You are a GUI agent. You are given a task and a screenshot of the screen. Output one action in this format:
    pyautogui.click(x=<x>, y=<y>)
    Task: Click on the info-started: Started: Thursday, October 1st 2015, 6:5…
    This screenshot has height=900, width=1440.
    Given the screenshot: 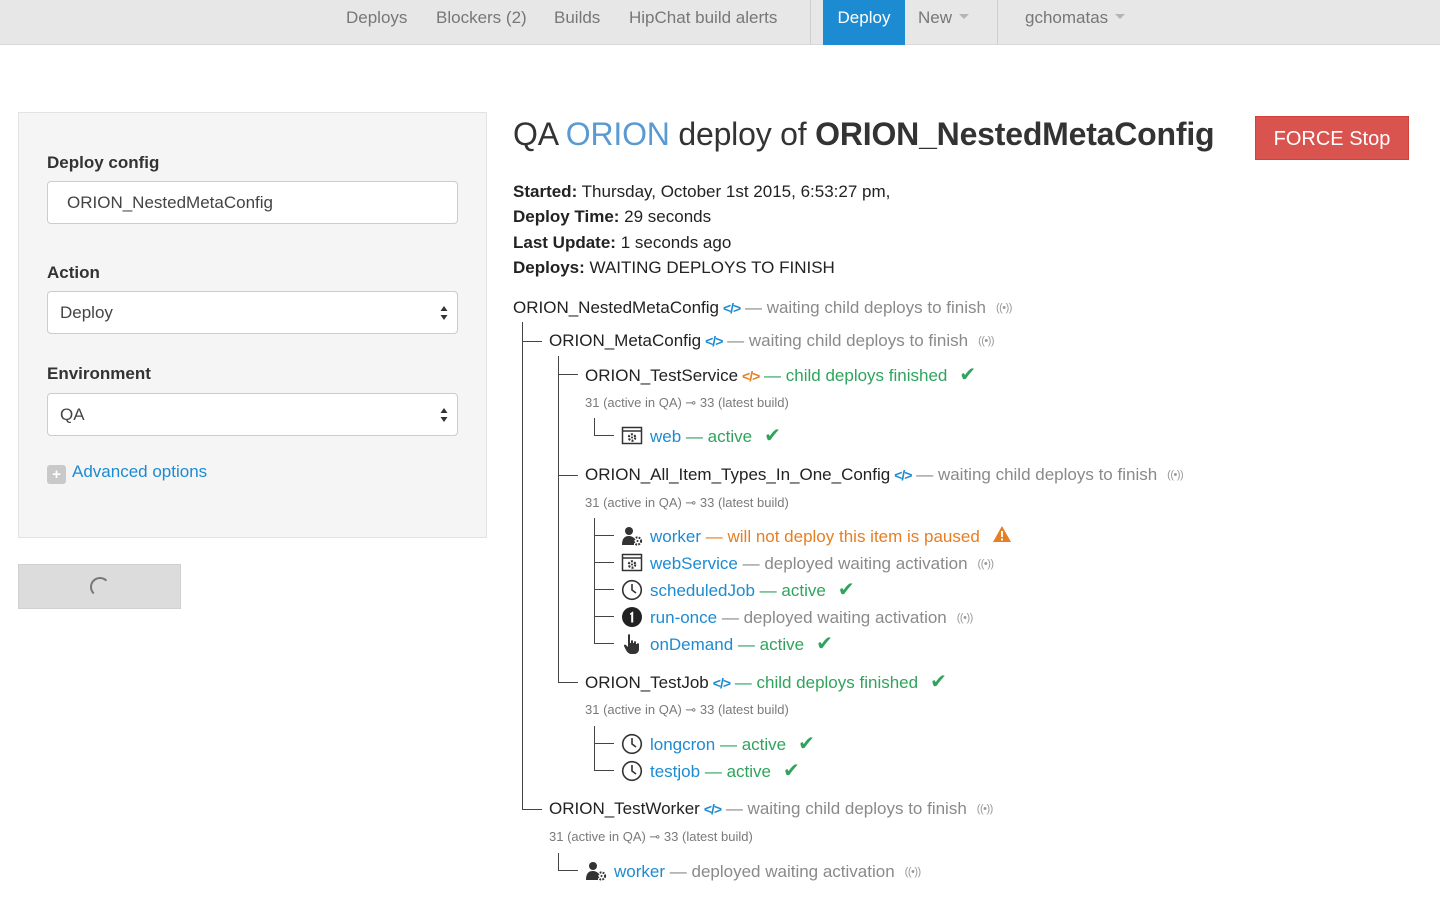 What is the action you would take?
    pyautogui.click(x=701, y=192)
    